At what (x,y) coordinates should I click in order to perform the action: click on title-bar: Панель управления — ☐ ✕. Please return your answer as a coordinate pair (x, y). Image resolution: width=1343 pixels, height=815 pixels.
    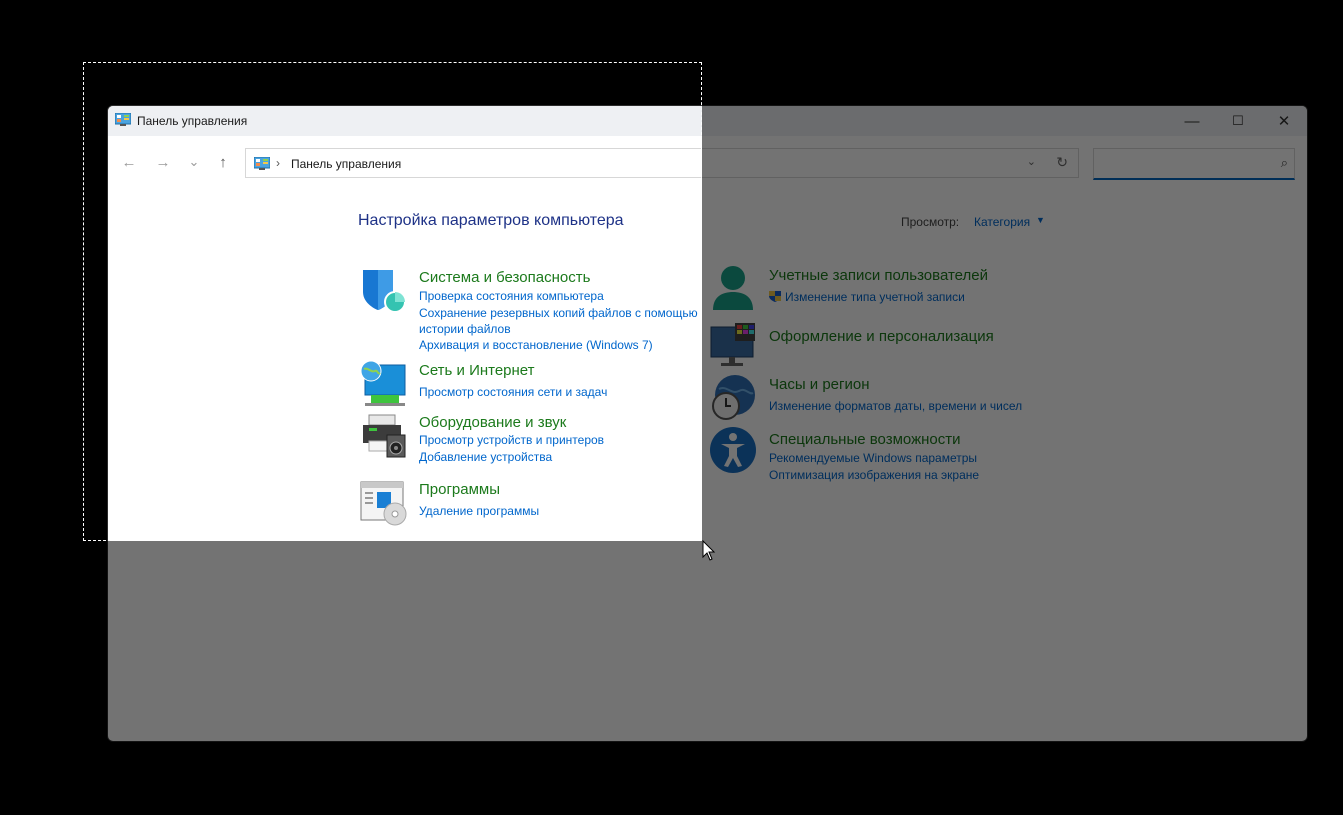
    Looking at the image, I should click on (707, 121).